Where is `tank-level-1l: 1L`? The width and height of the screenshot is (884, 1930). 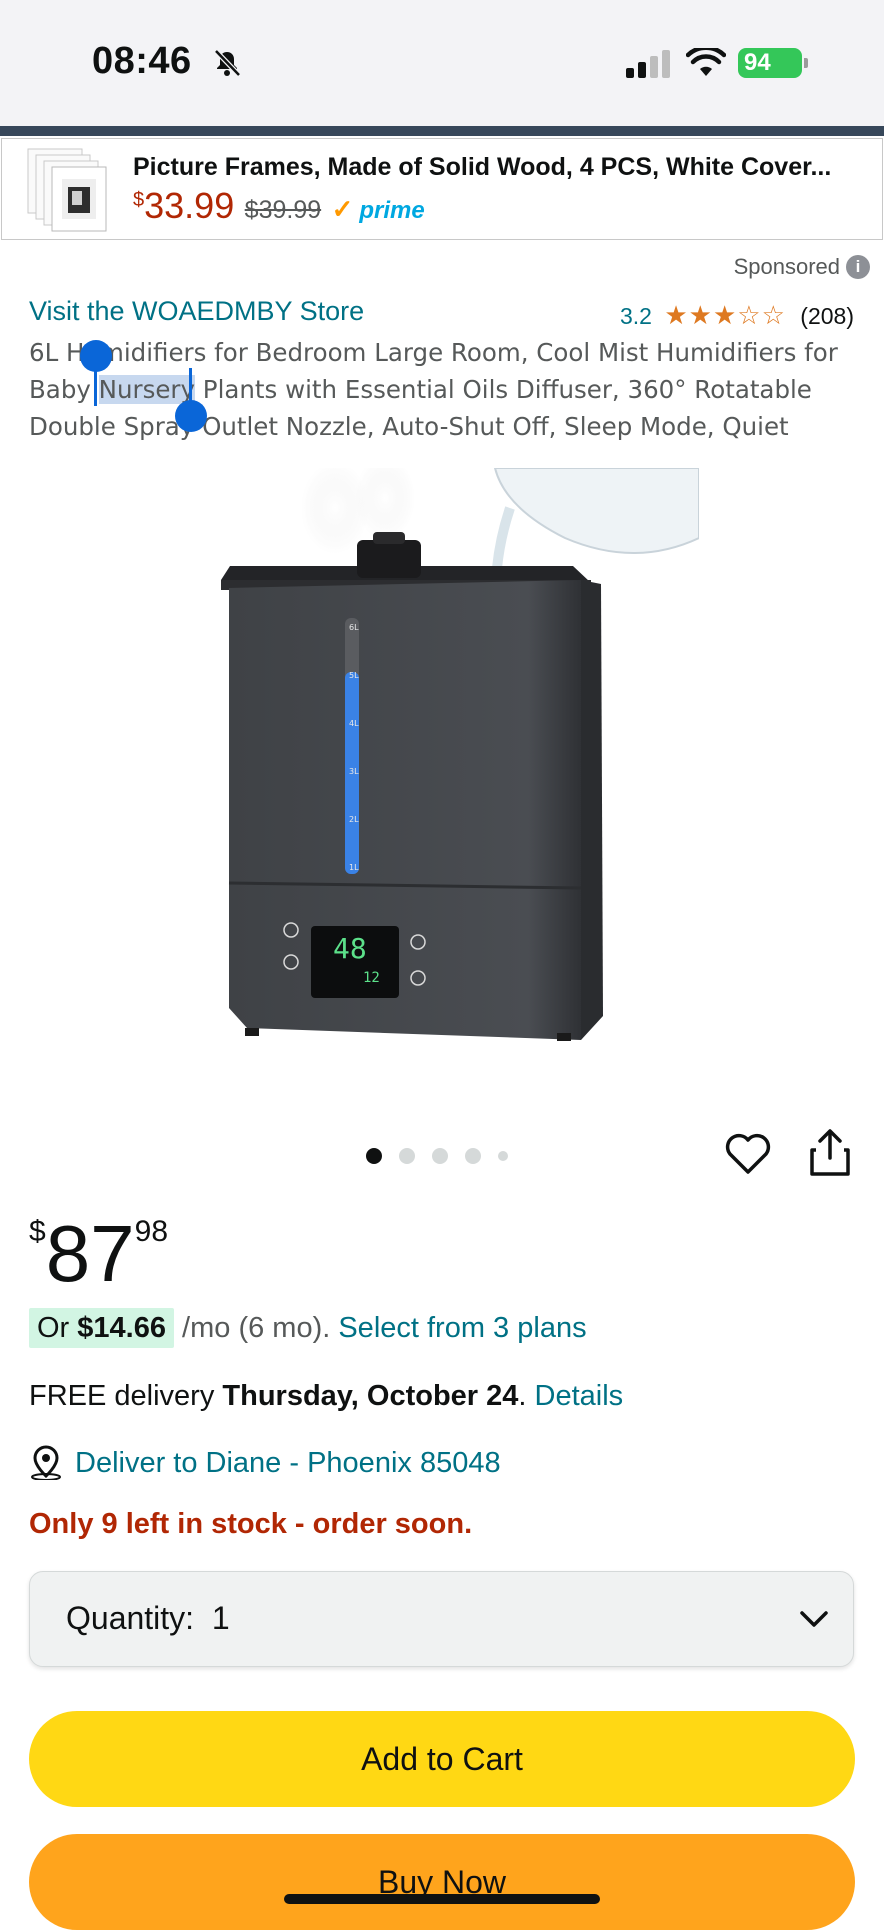 tank-level-1l: 1L is located at coordinates (354, 867).